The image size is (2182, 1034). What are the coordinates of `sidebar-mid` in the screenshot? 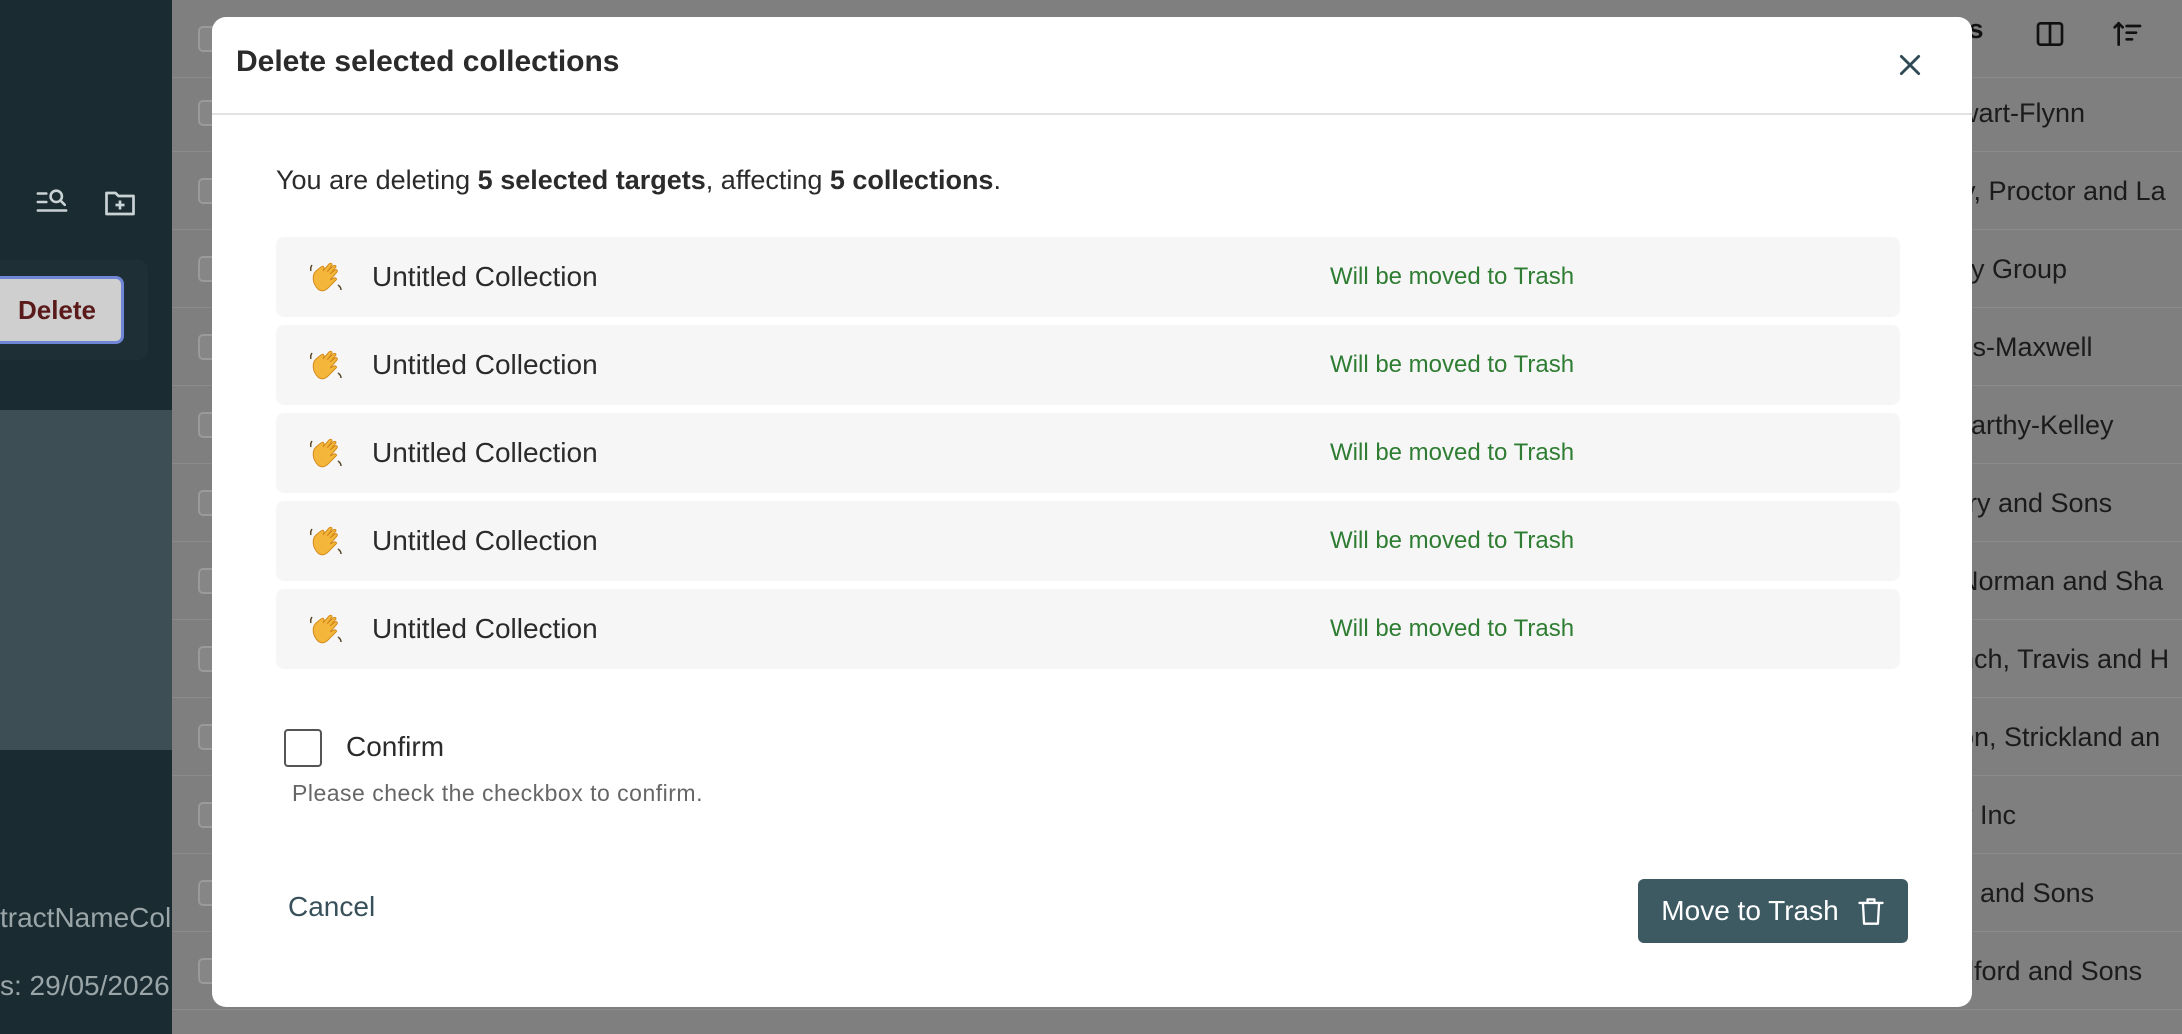 It's located at (86, 580).